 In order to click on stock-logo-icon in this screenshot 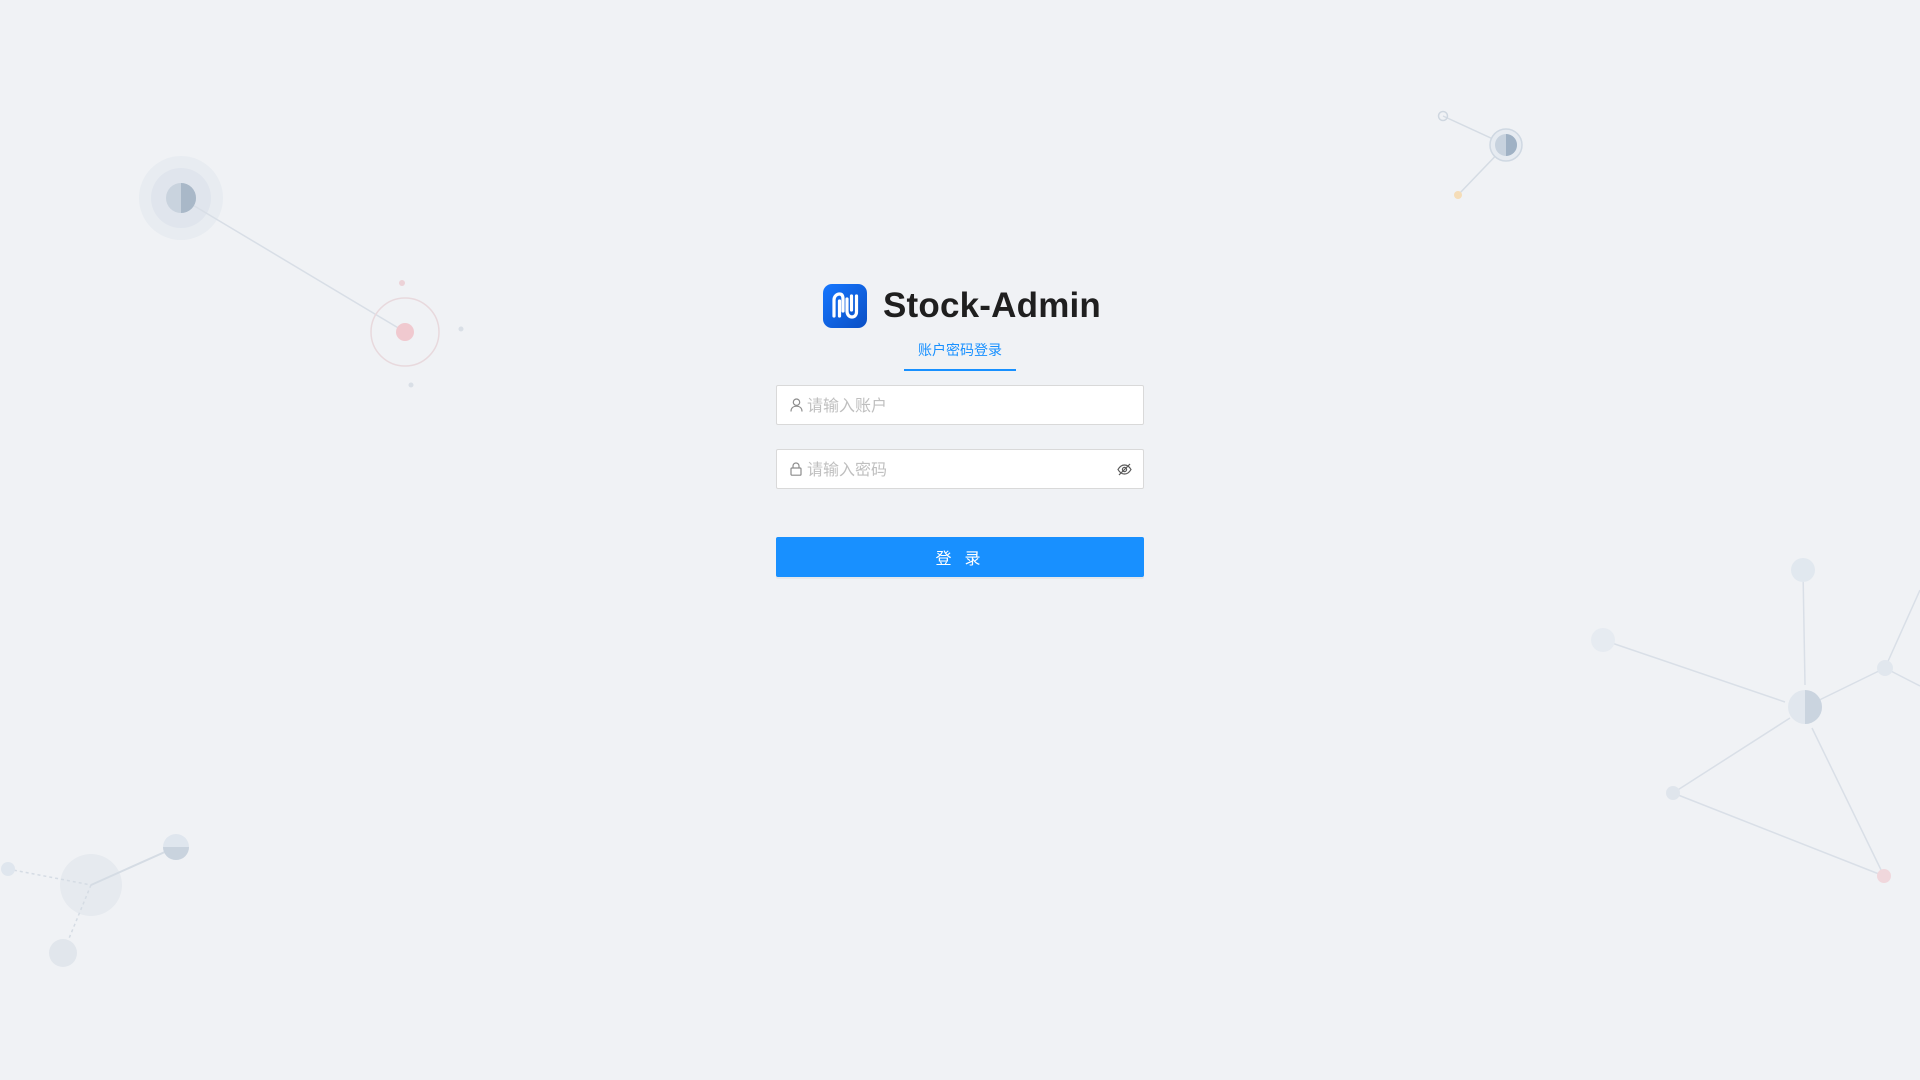, I will do `click(844, 306)`.